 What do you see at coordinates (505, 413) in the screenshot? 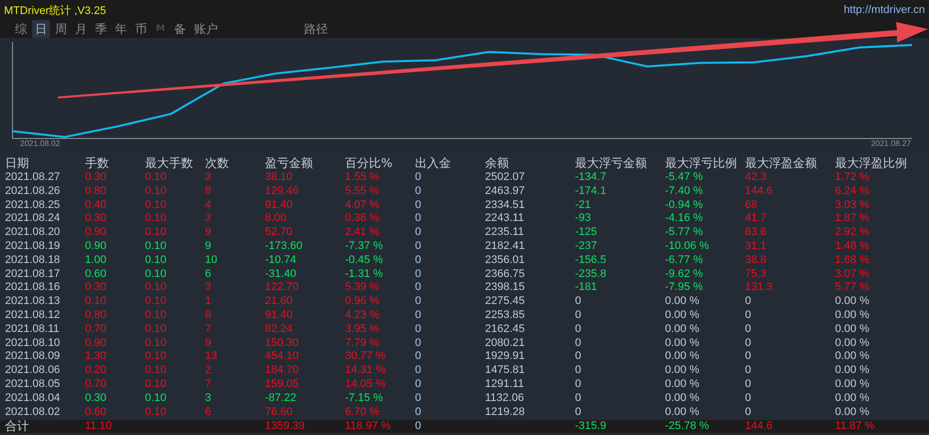
I see `table-cell-text: 1219.28` at bounding box center [505, 413].